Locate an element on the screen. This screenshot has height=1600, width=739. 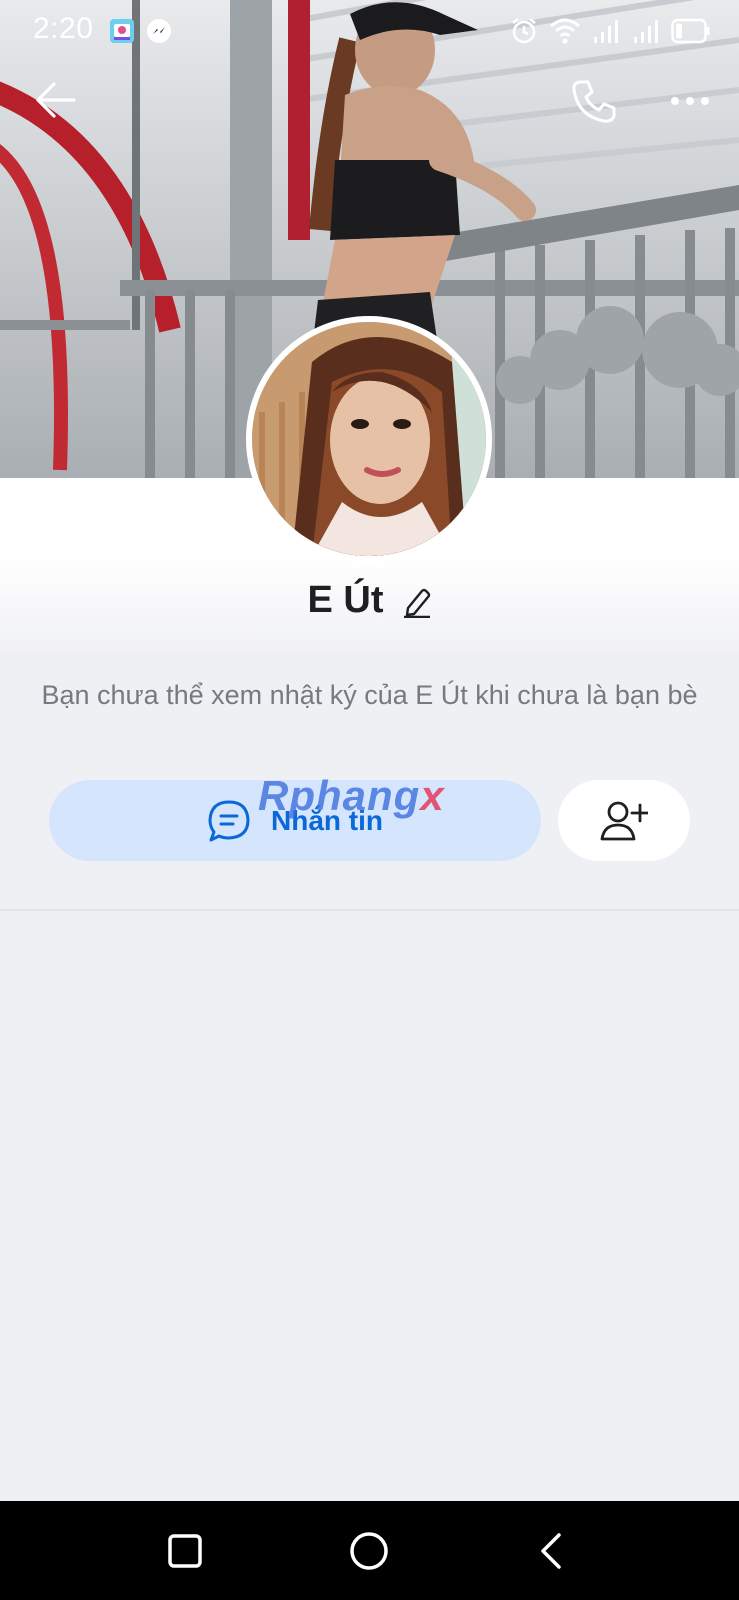
avatar-image is located at coordinates (369, 439).